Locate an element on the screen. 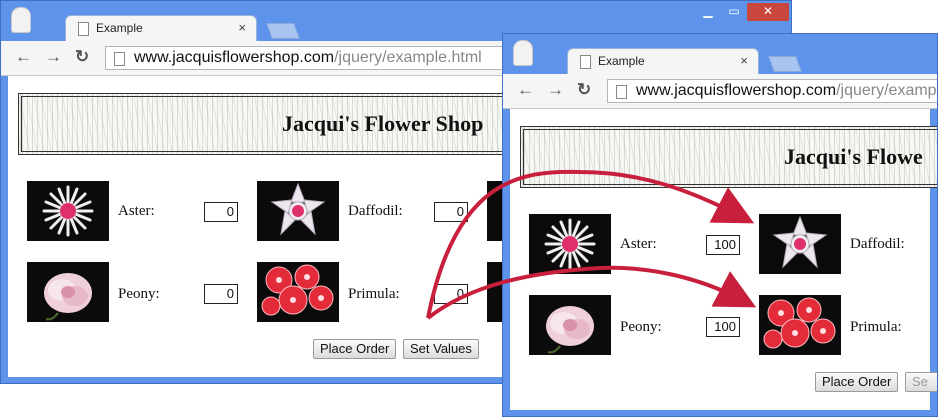 The height and width of the screenshot is (417, 938). maximize-icon: ▭ is located at coordinates (734, 12).